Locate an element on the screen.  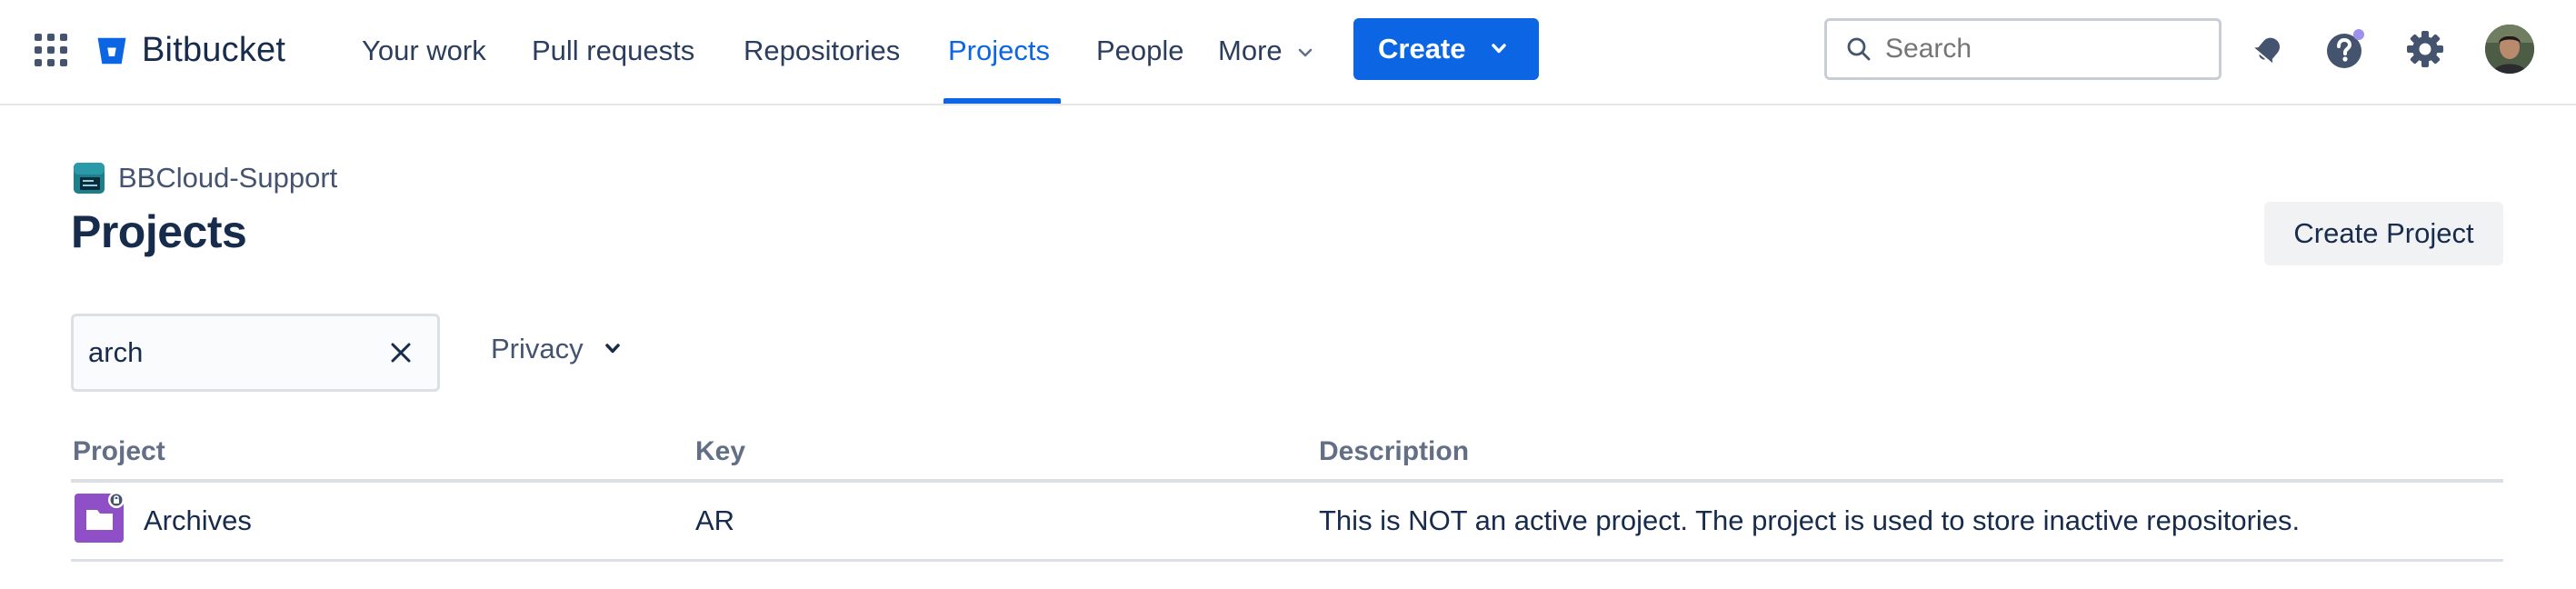
breadcrumb-workspace-link: BBCloud-Support is located at coordinates (227, 178).